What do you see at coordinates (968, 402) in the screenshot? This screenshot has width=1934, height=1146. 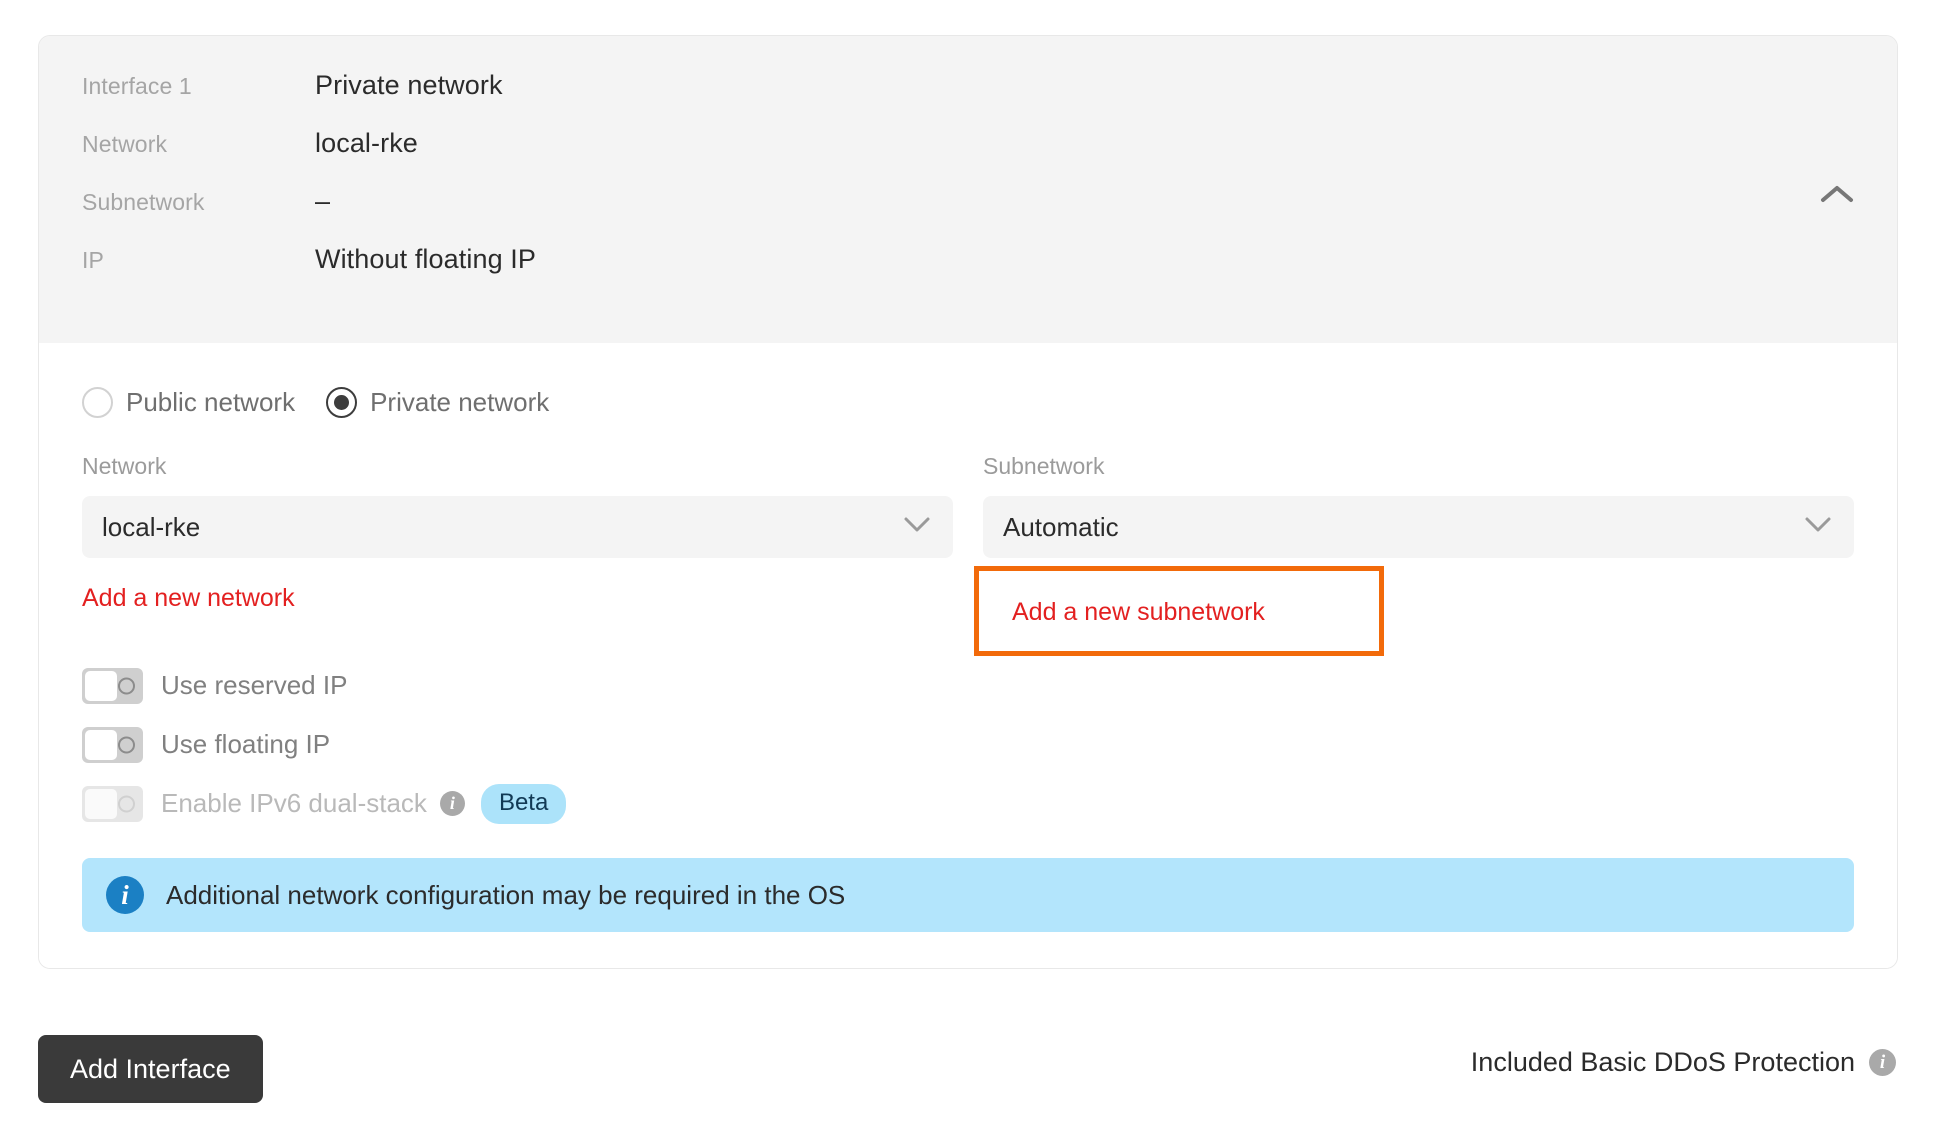 I see `network-type-radio-group: Public network Private network` at bounding box center [968, 402].